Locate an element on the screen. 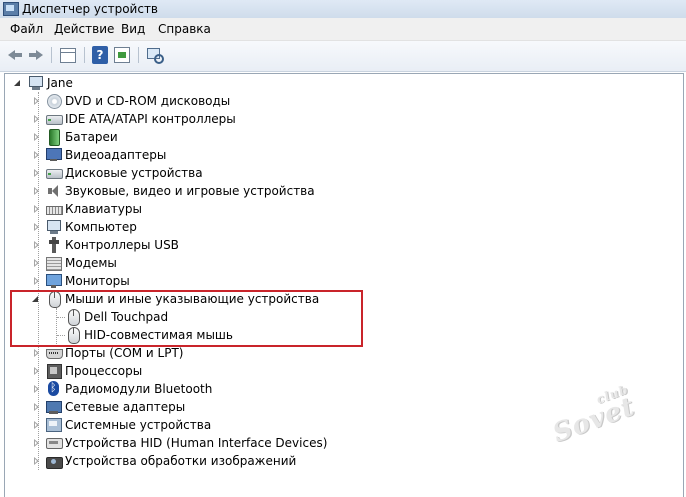 The image size is (686, 497). tree-item-hid-mouse: HID-совместимая мышь is located at coordinates (165, 335).